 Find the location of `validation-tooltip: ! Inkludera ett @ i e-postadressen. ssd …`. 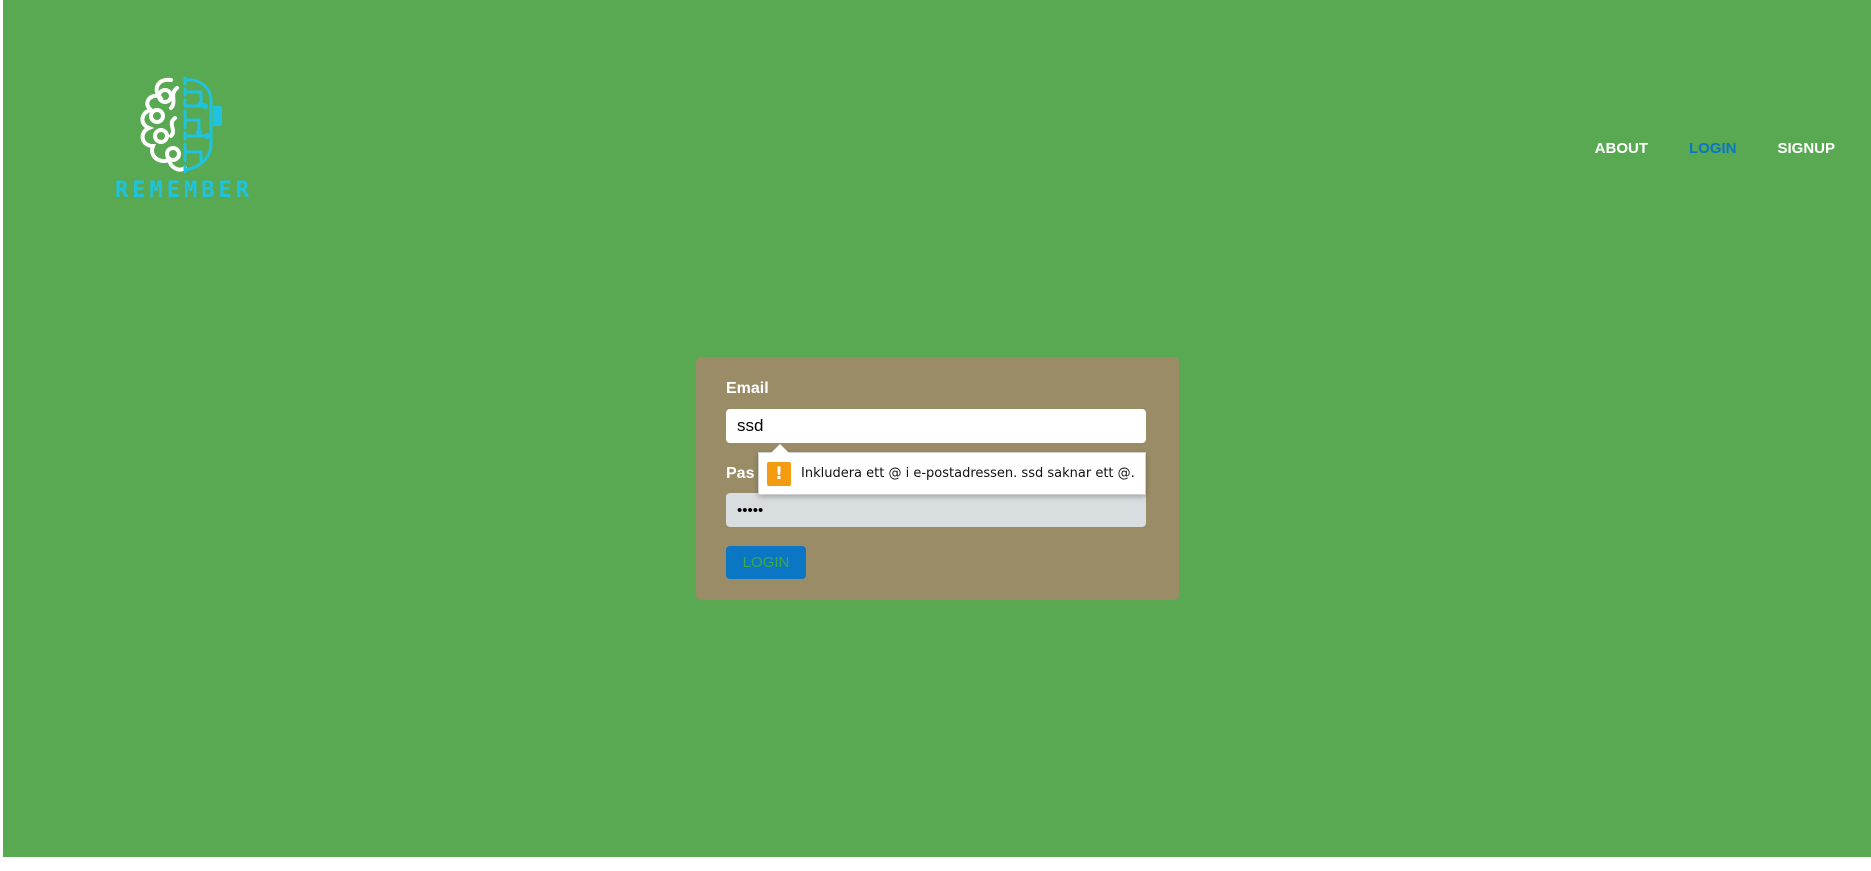

validation-tooltip: ! Inkludera ett @ i e-postadressen. ssd … is located at coordinates (952, 469).